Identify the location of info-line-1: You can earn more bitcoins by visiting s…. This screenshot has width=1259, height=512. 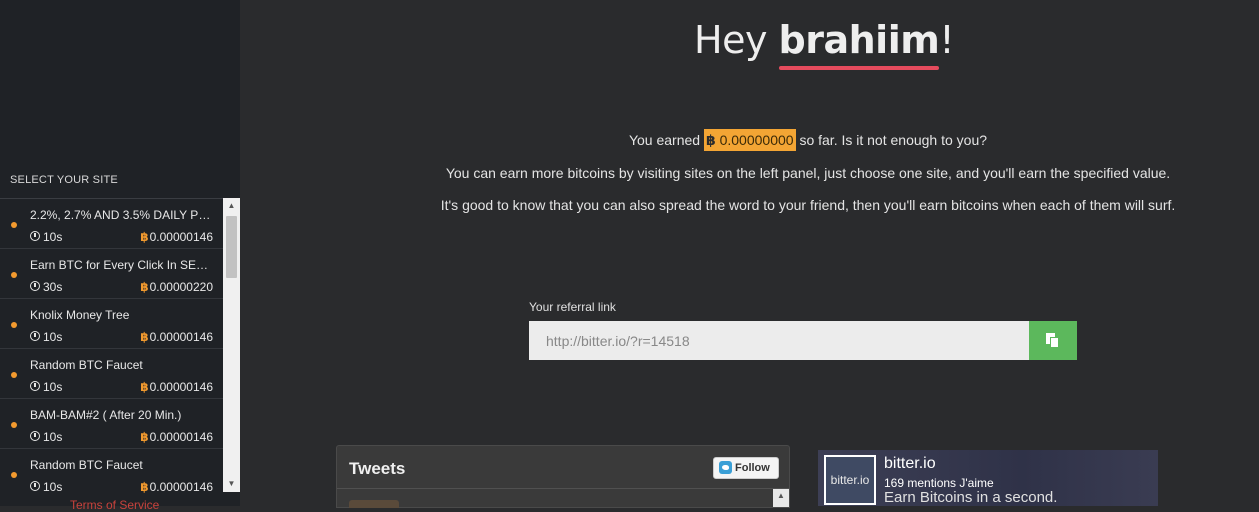
(808, 173).